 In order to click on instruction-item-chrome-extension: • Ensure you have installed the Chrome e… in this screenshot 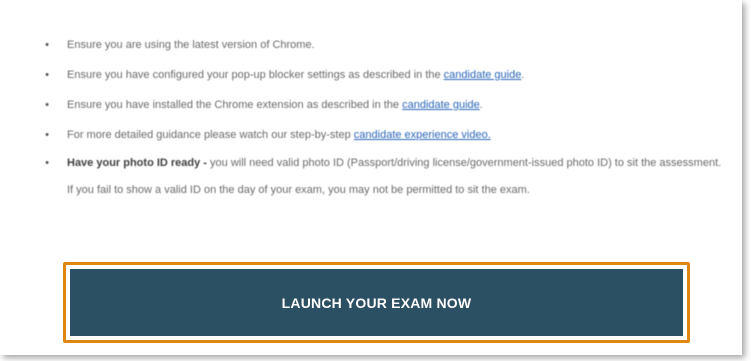, I will do `click(382, 105)`.